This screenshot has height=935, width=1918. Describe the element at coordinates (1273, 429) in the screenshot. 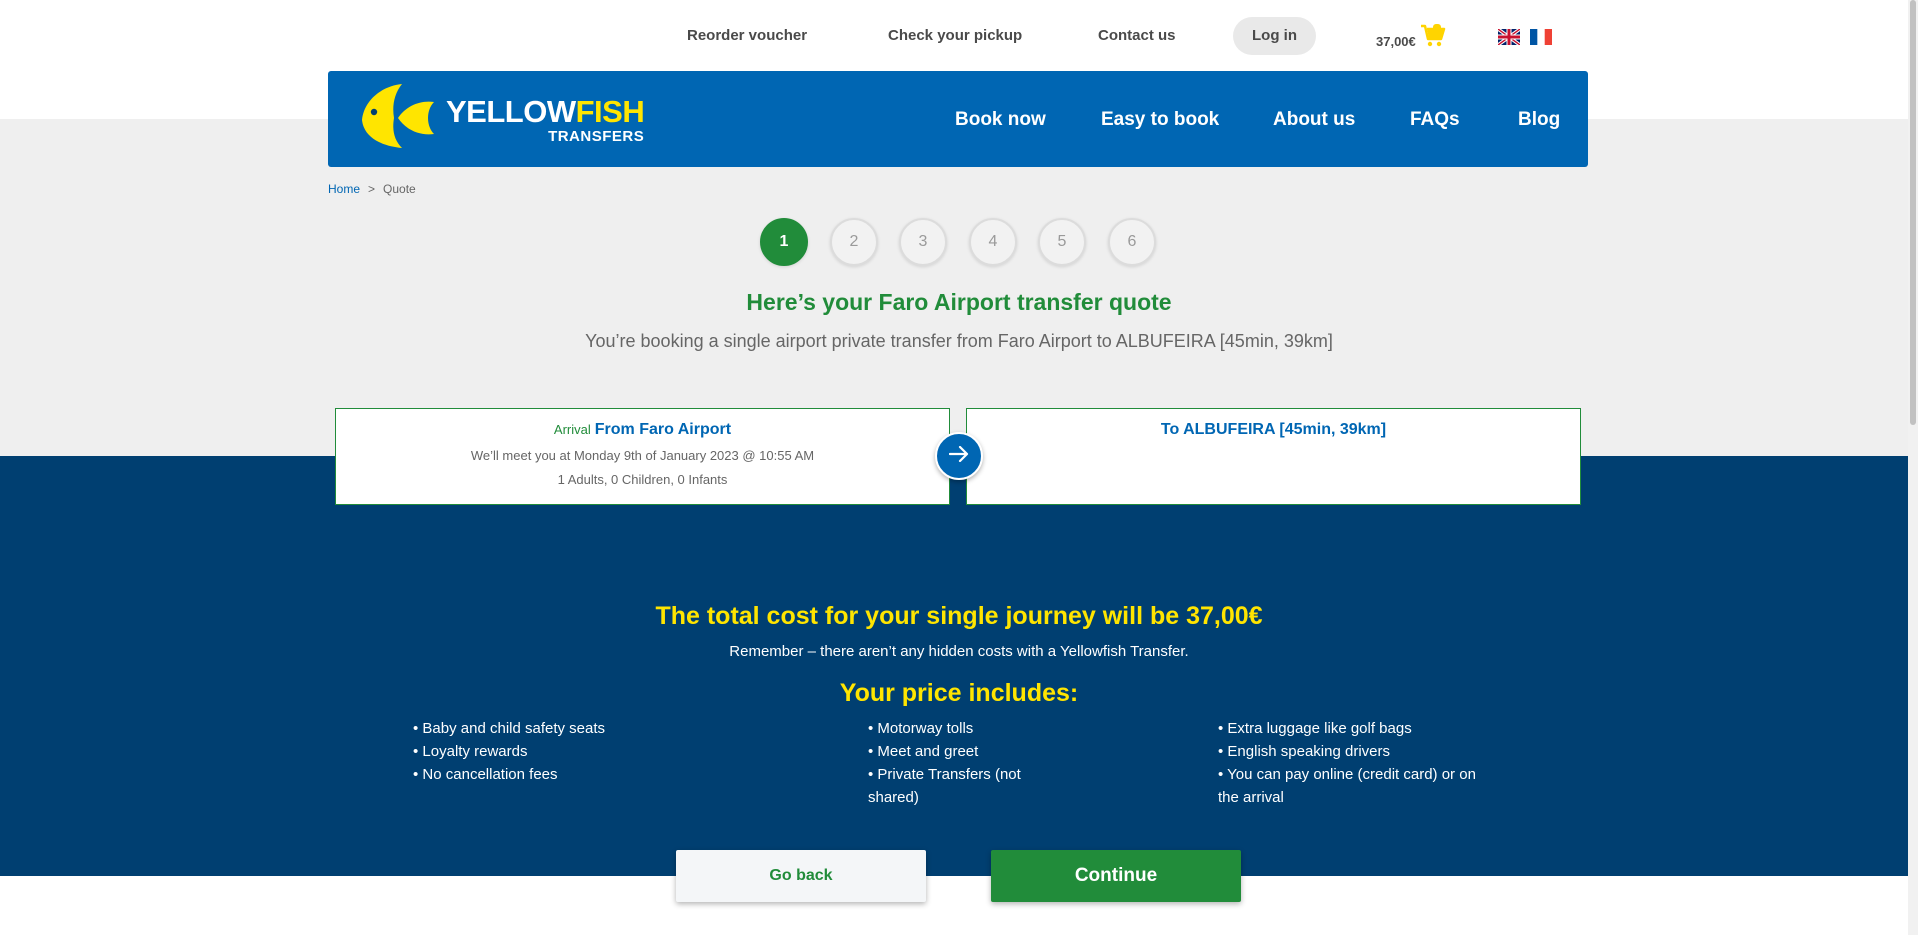

I see `to-title: To ALBUFEIRA [45min, 39km]` at that location.